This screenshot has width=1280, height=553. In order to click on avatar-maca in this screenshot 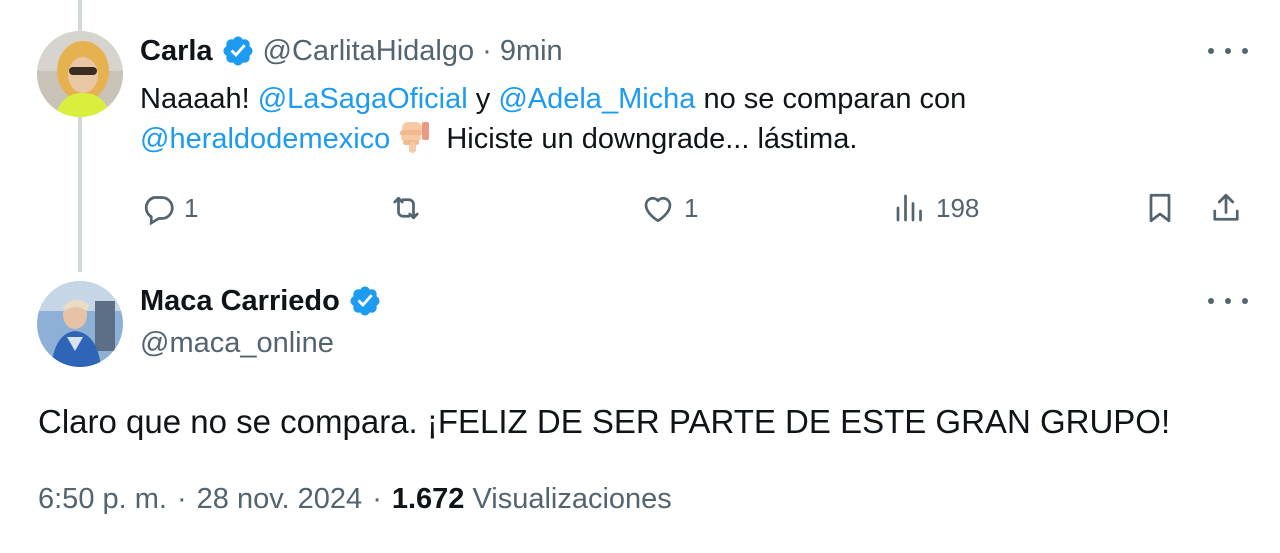, I will do `click(80, 324)`.